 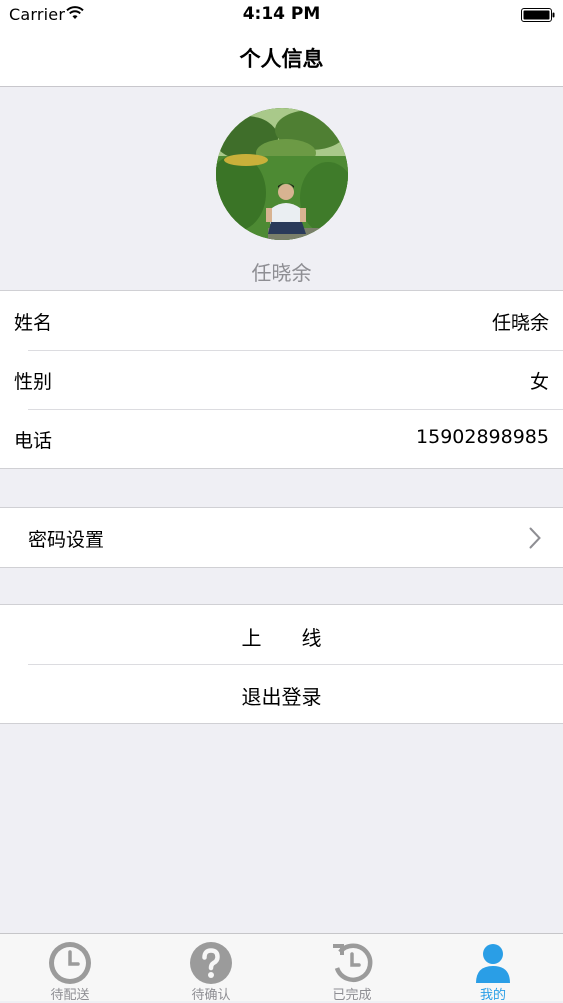 I want to click on logout-row: 退出登录, so click(x=281, y=693).